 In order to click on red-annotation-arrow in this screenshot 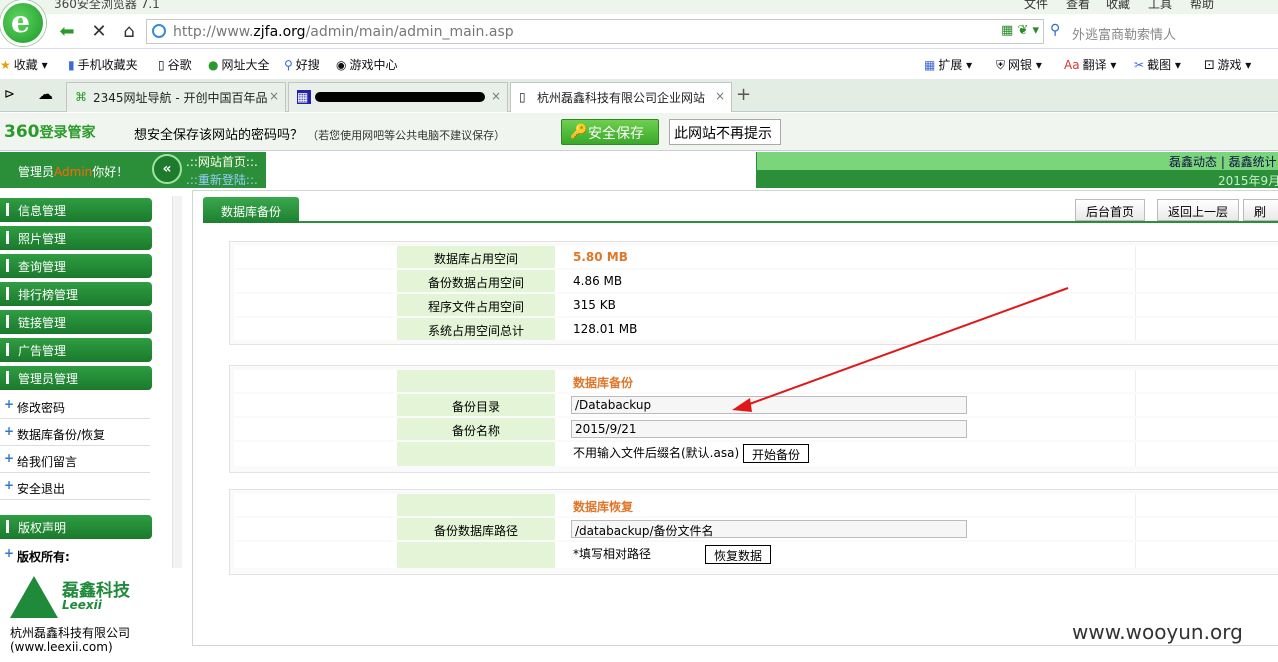, I will do `click(900, 349)`.